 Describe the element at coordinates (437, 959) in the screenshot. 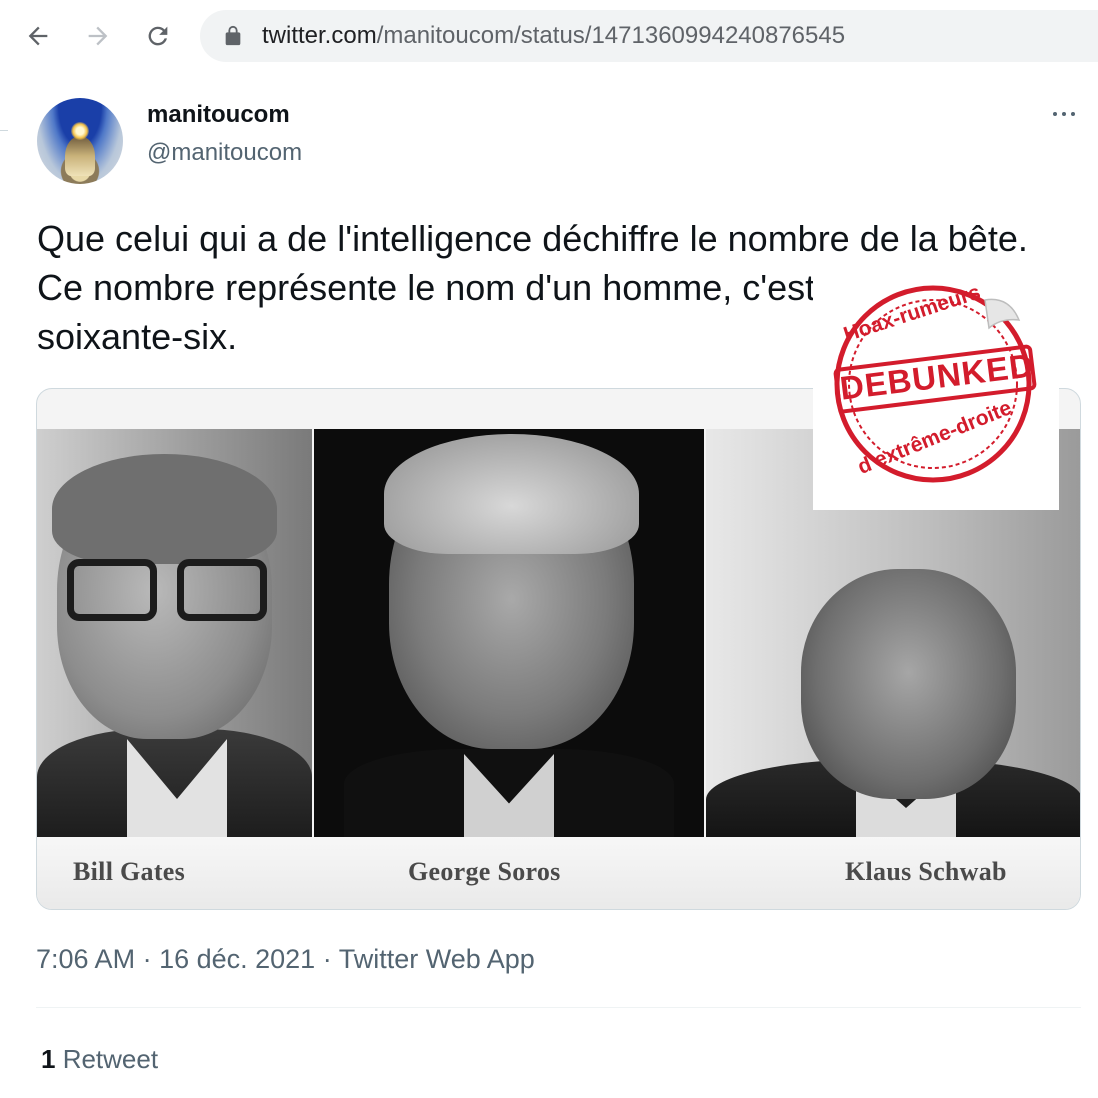

I see `tweet-source: Twitter Web App` at that location.